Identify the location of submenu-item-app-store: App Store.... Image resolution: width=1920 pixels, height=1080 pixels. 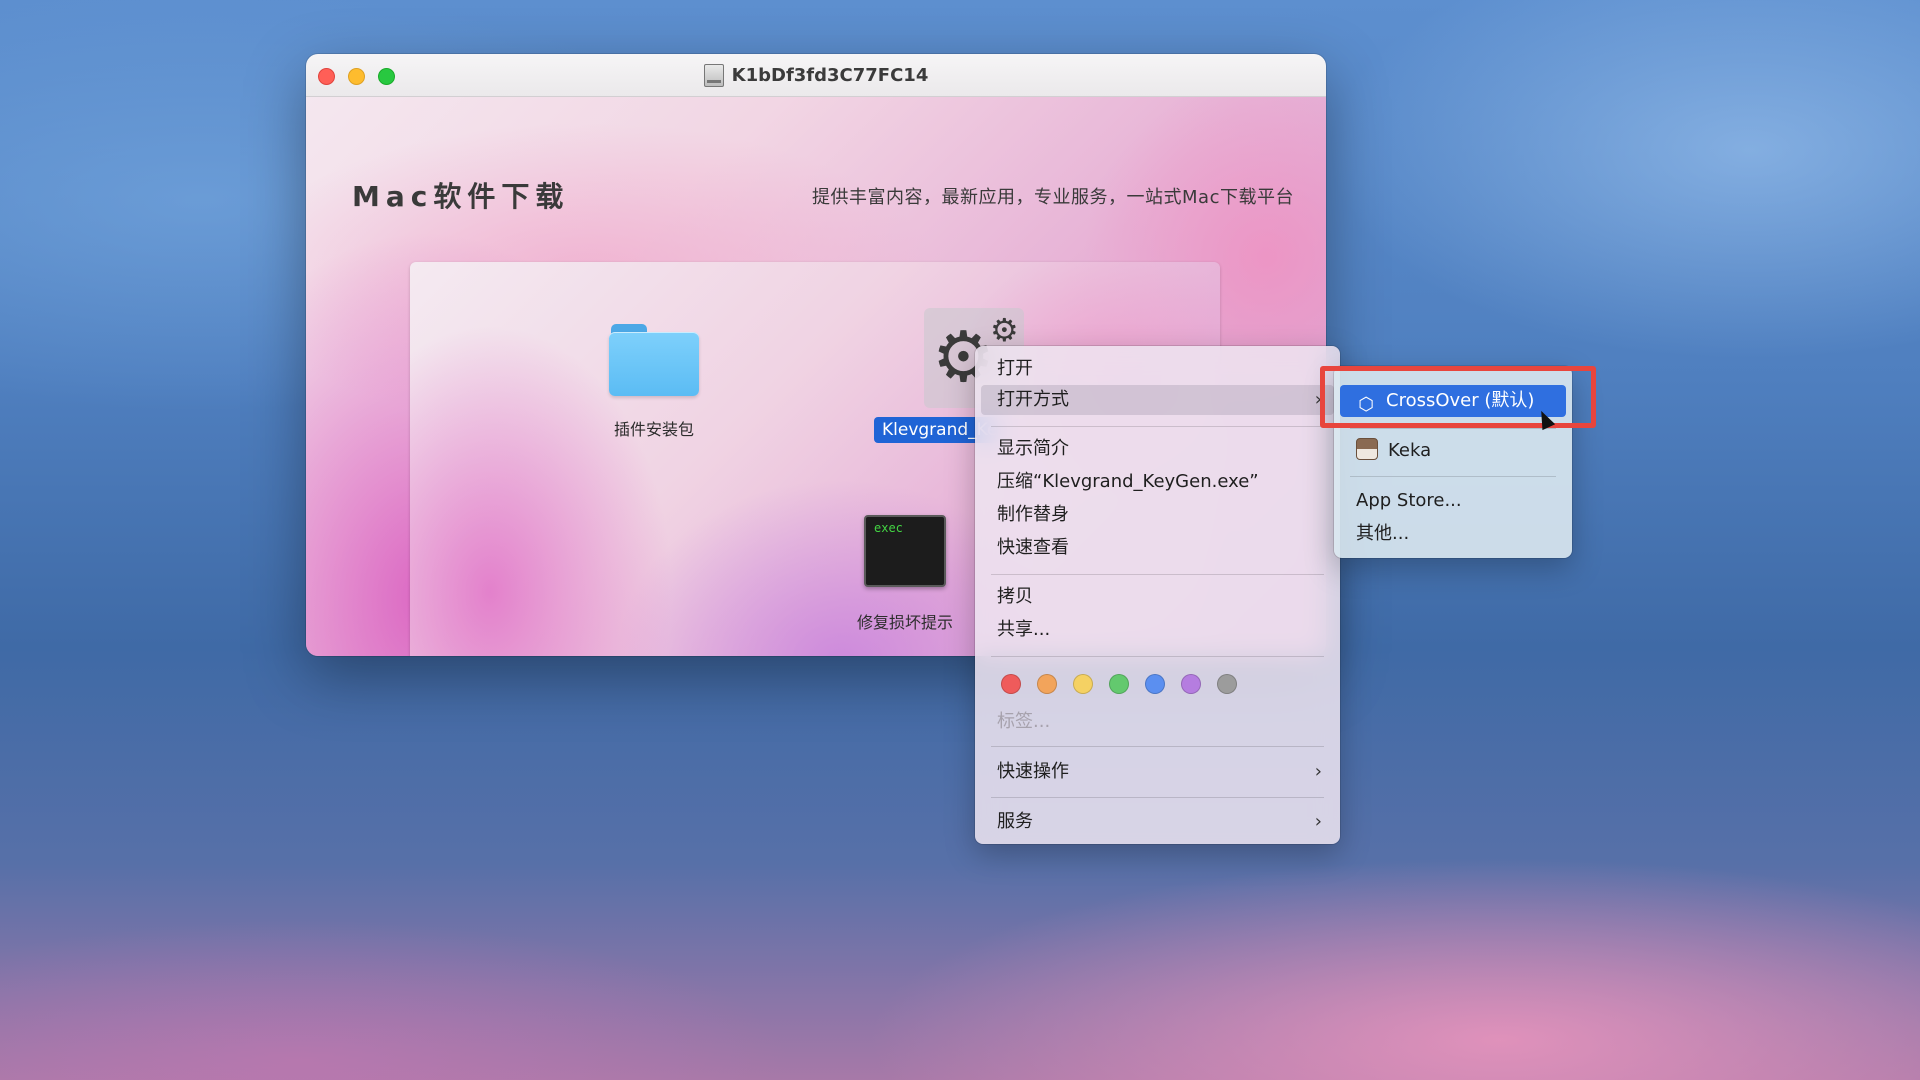
(1453, 501).